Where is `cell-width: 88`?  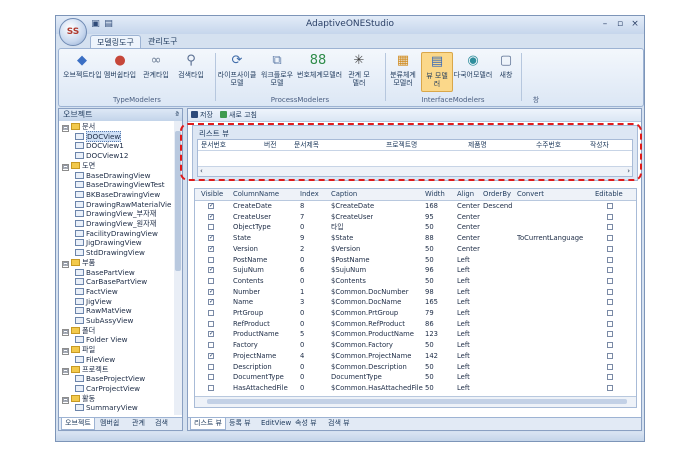
cell-width: 88 is located at coordinates (429, 238).